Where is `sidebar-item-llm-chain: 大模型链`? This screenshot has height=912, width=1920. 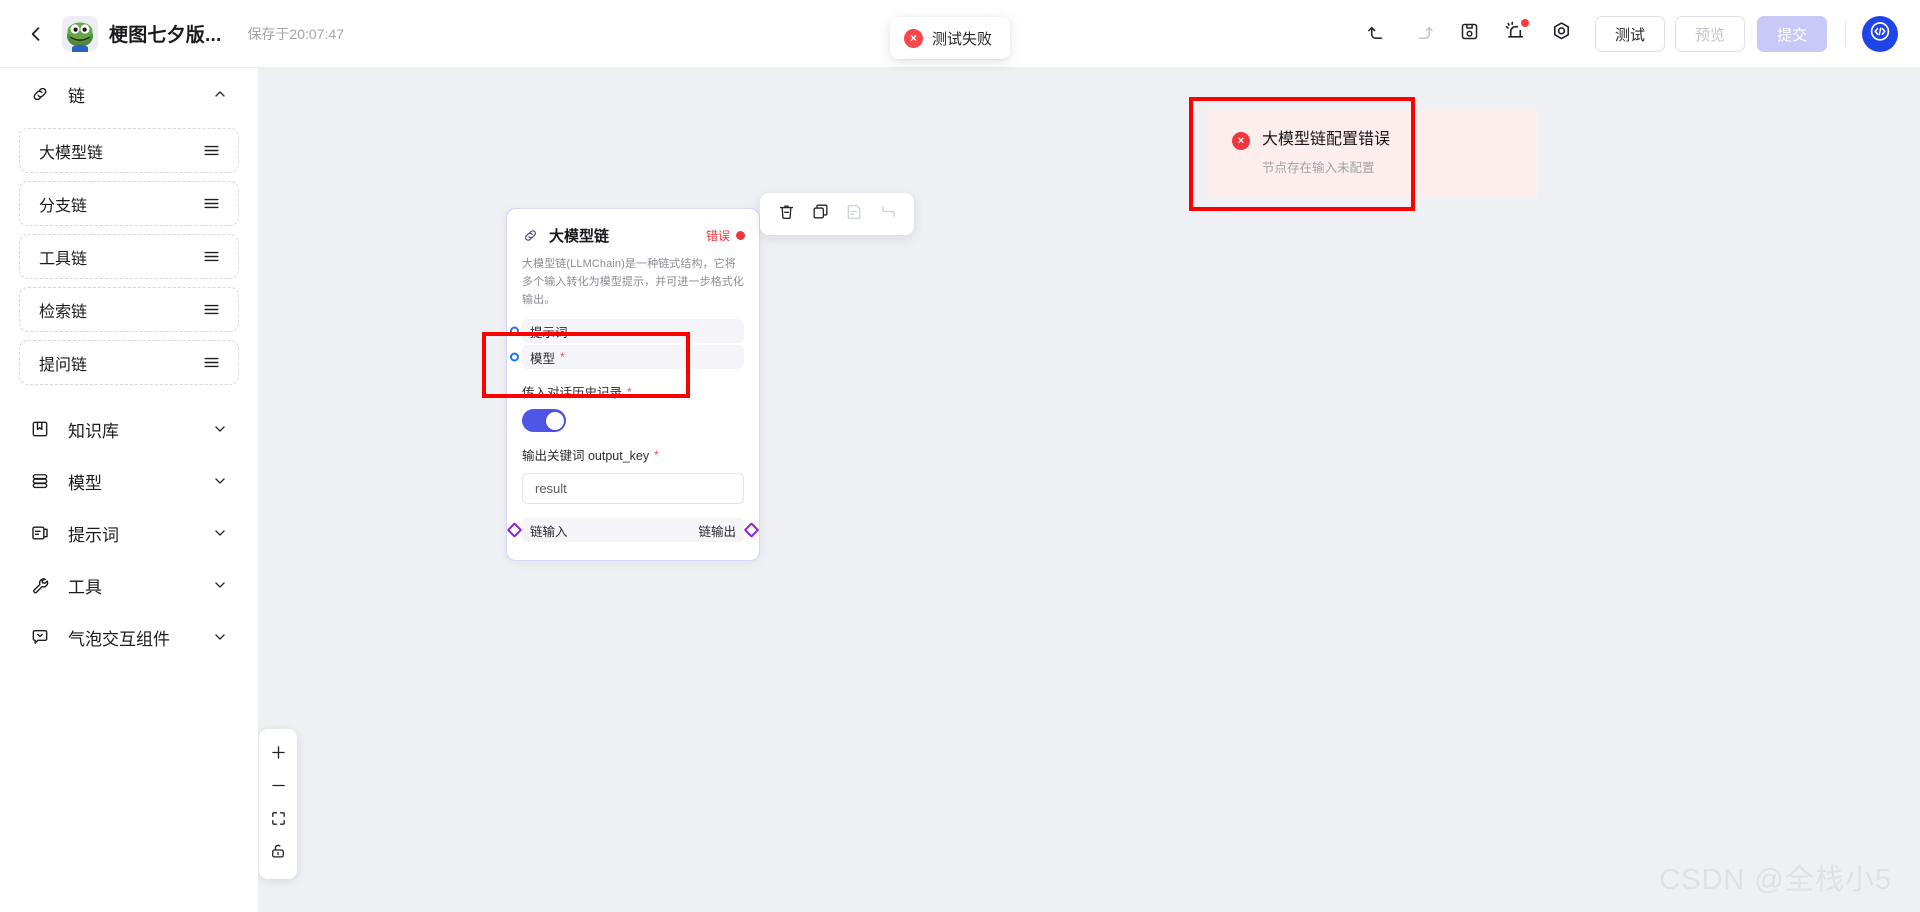
sidebar-item-llm-chain: 大模型链 is located at coordinates (129, 150).